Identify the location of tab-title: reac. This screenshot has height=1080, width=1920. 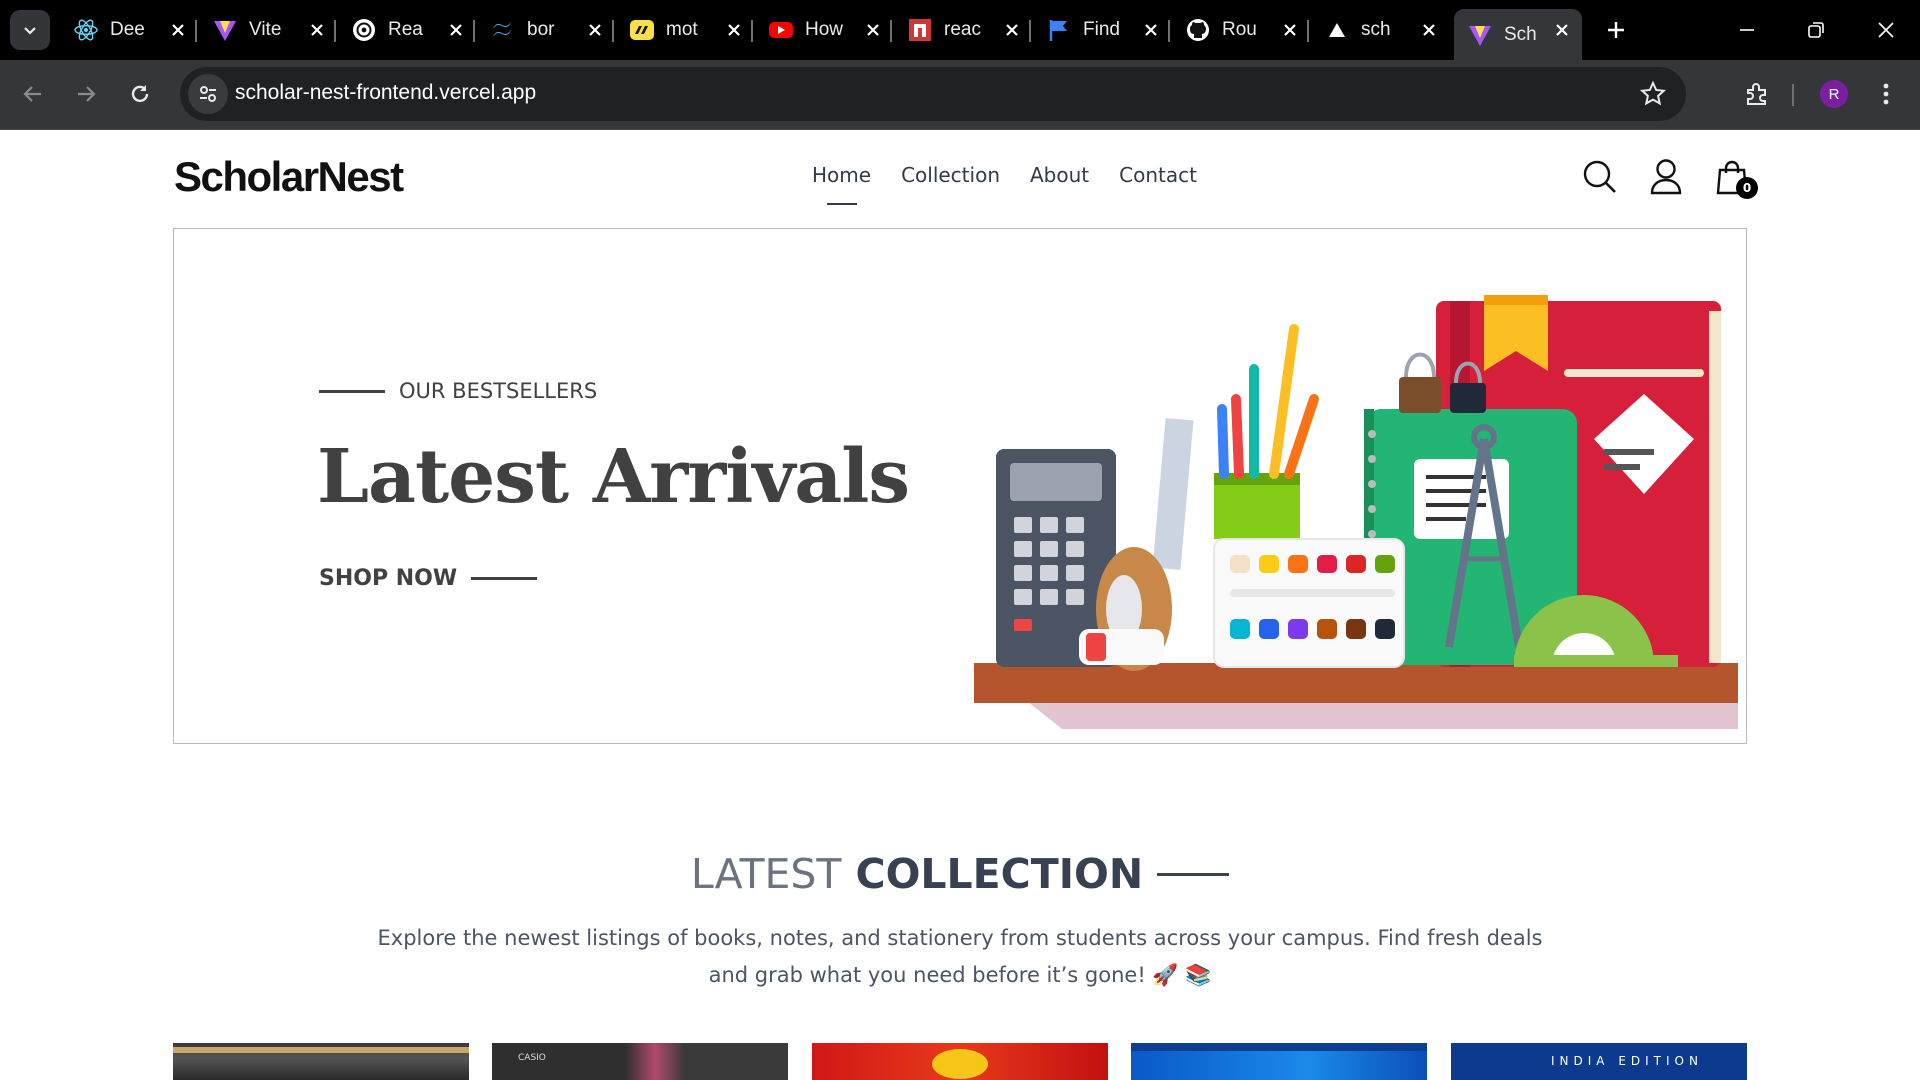
(962, 29).